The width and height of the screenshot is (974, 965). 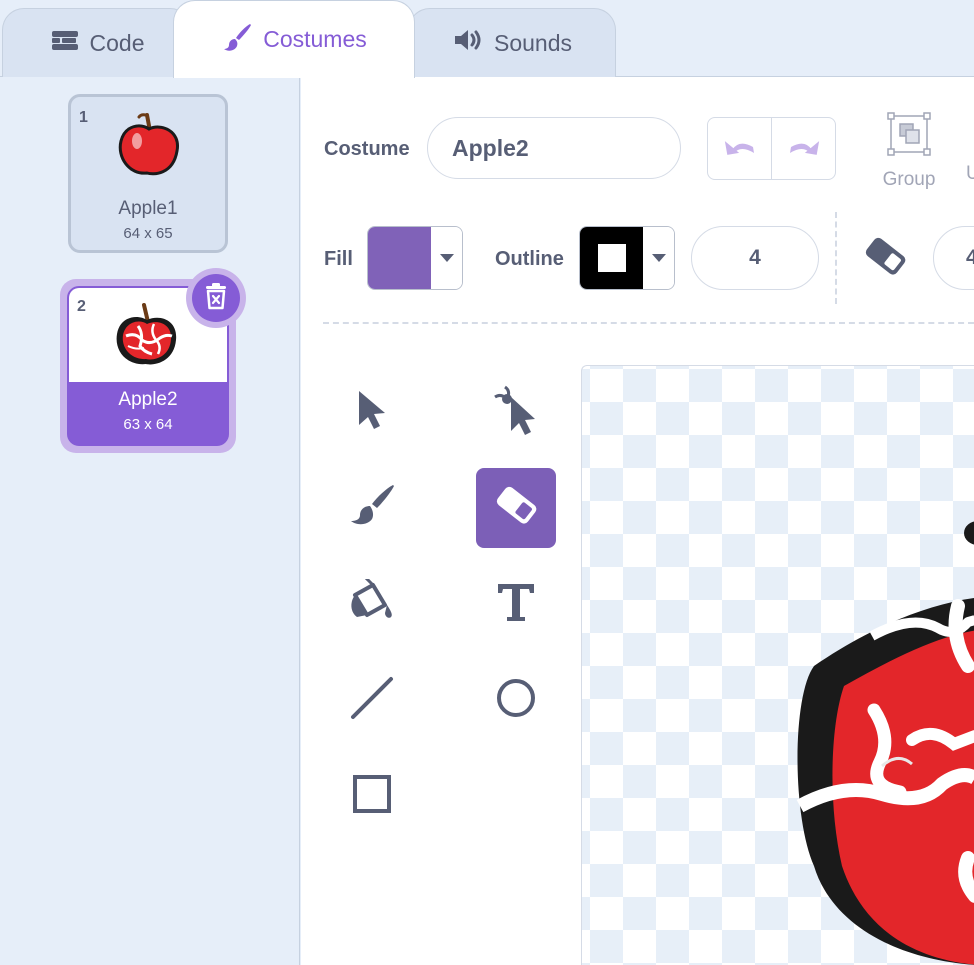 I want to click on line-icon, so click(x=372, y=700).